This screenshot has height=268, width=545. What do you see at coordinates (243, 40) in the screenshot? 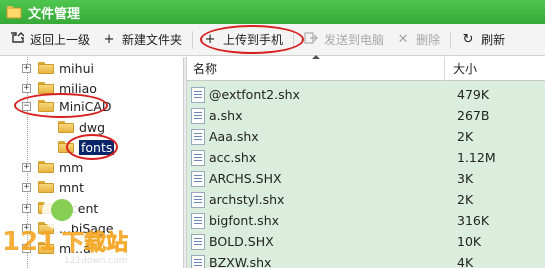
I see `upload-to-phone-button: + 上传到手机` at bounding box center [243, 40].